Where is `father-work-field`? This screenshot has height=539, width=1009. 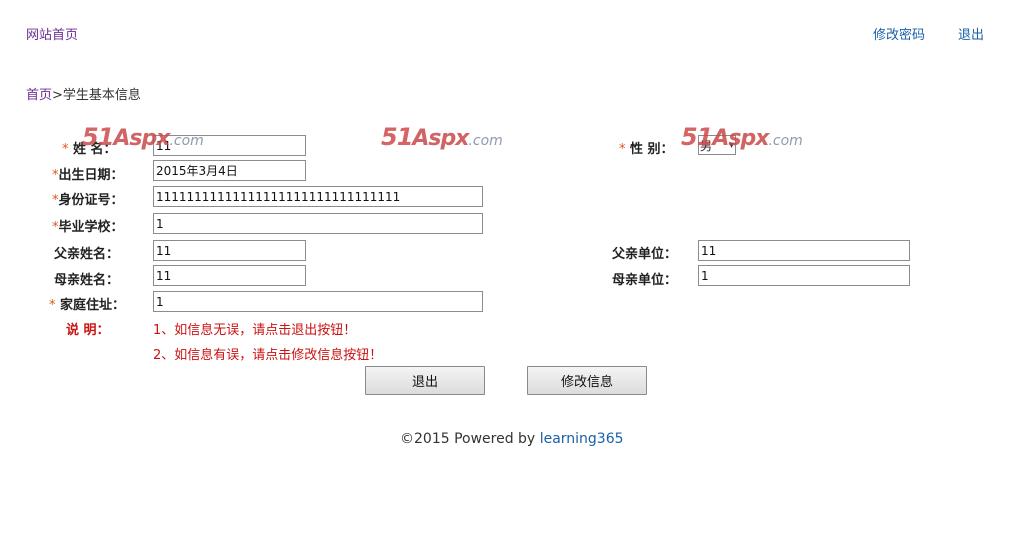
father-work-field is located at coordinates (804, 250).